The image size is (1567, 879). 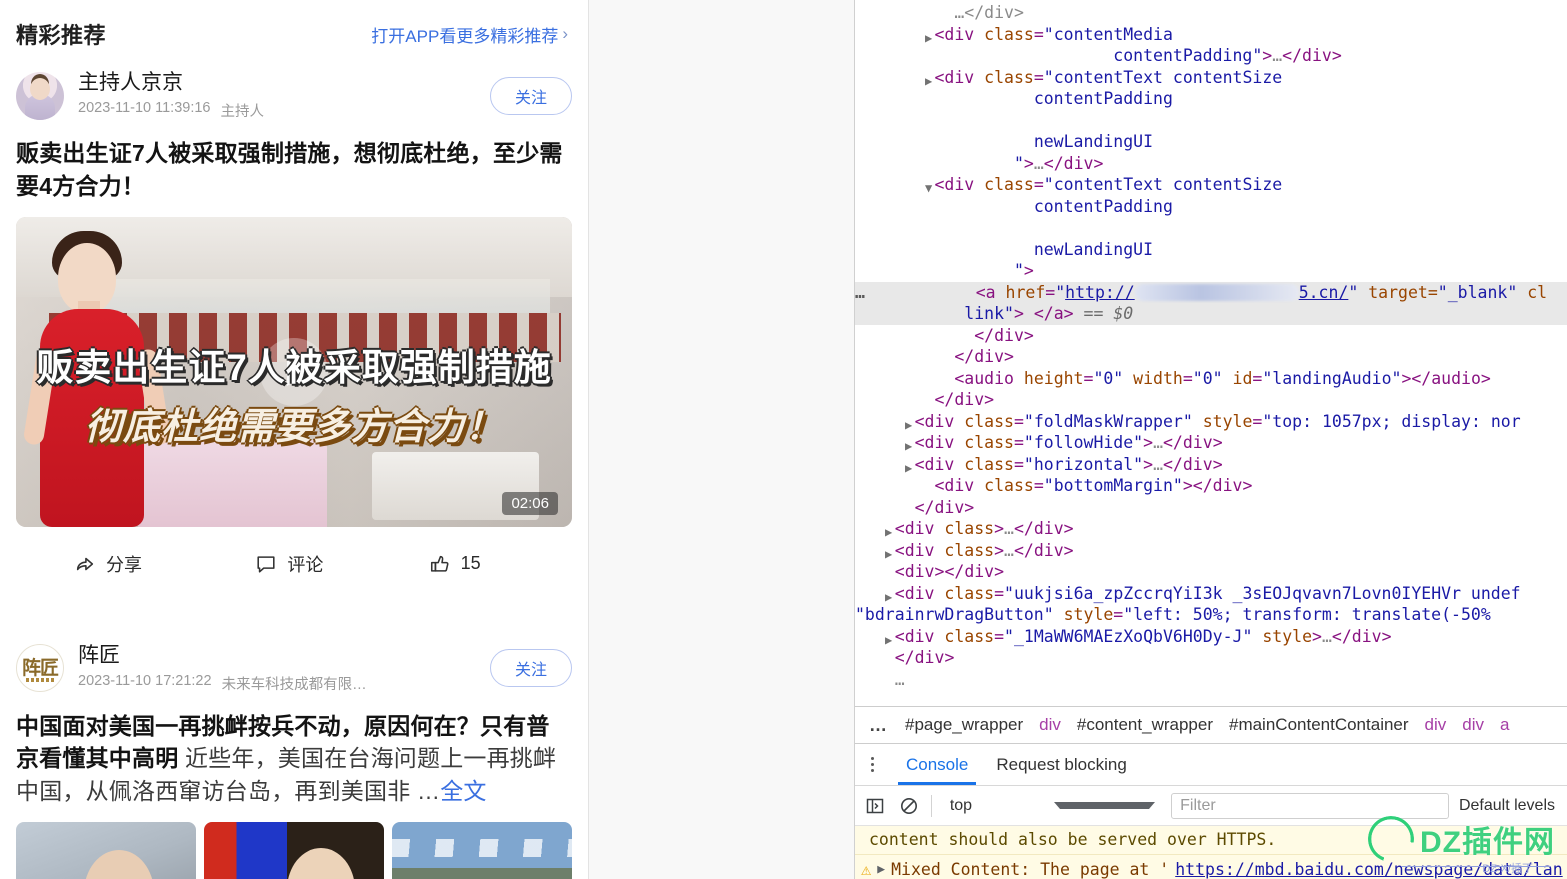 What do you see at coordinates (909, 806) in the screenshot?
I see `clear-console-icon` at bounding box center [909, 806].